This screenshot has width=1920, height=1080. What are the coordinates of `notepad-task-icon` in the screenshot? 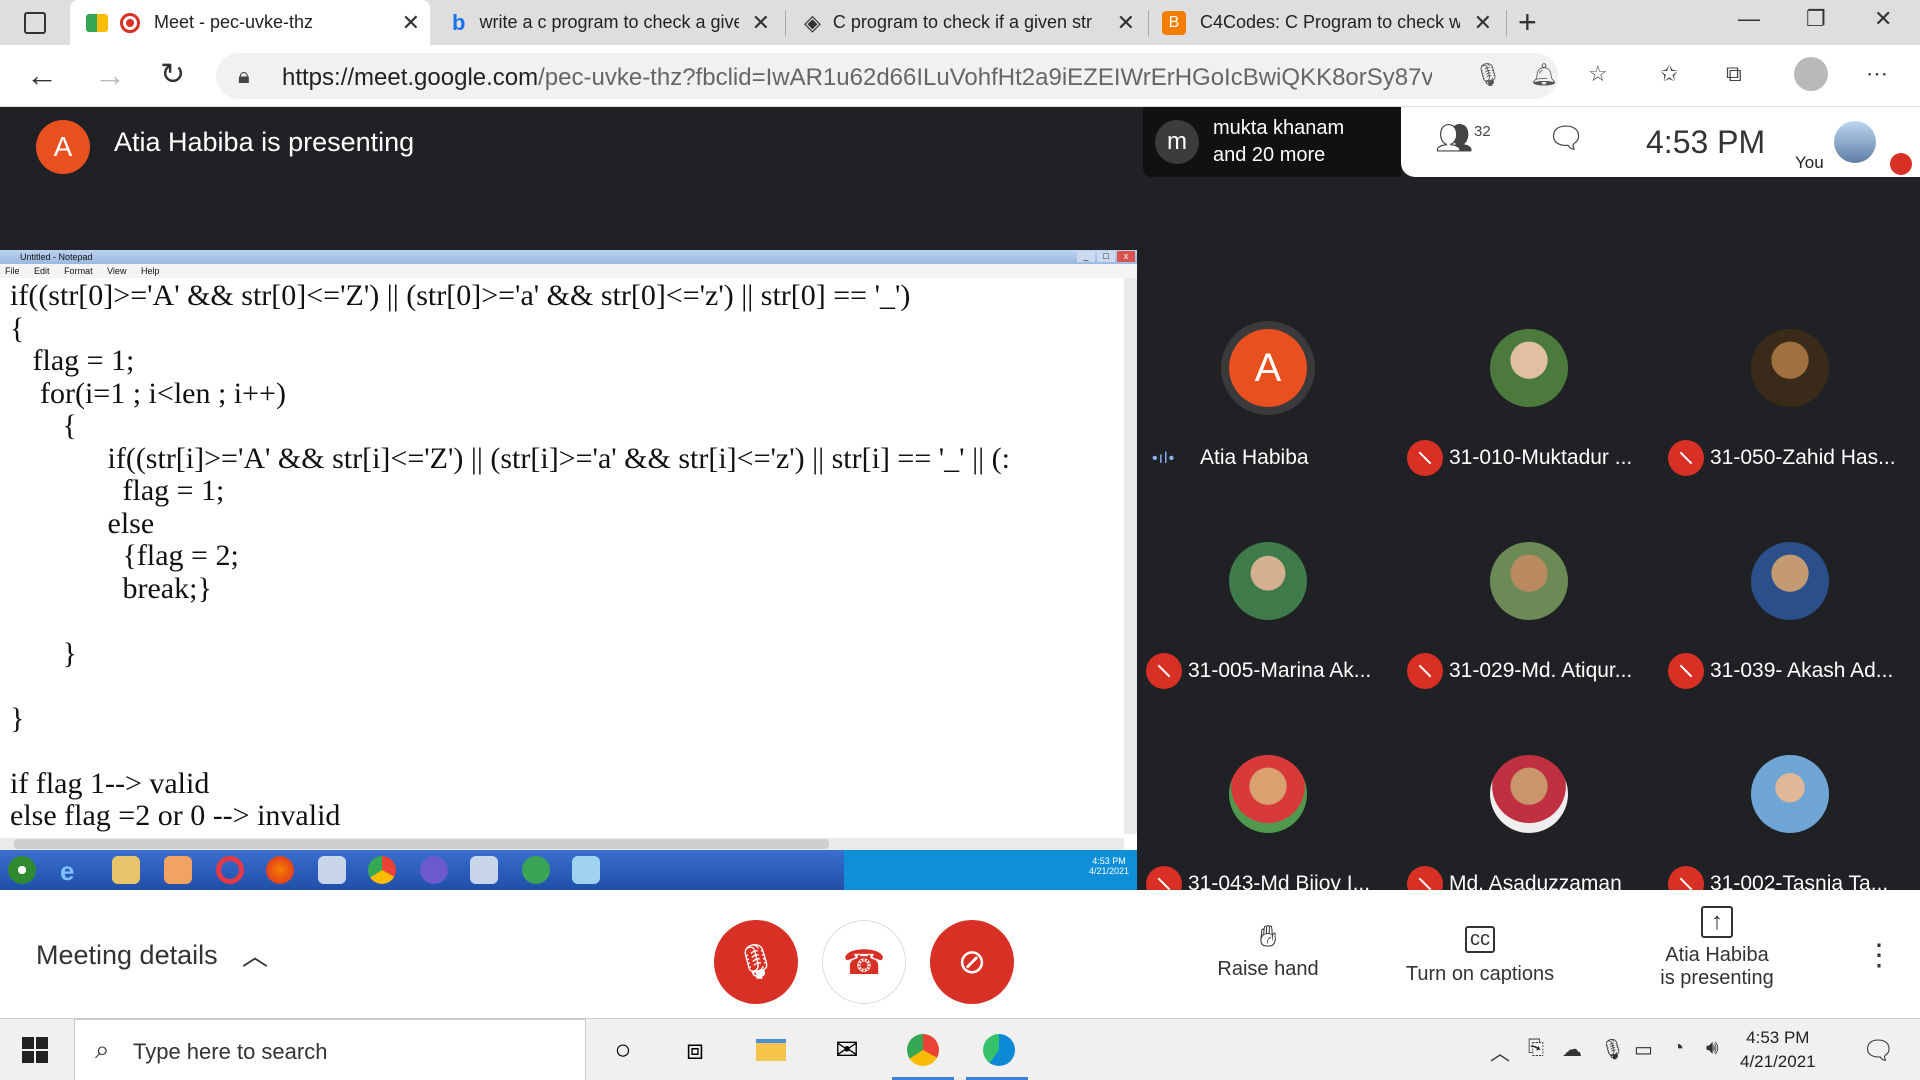 It's located at (586, 870).